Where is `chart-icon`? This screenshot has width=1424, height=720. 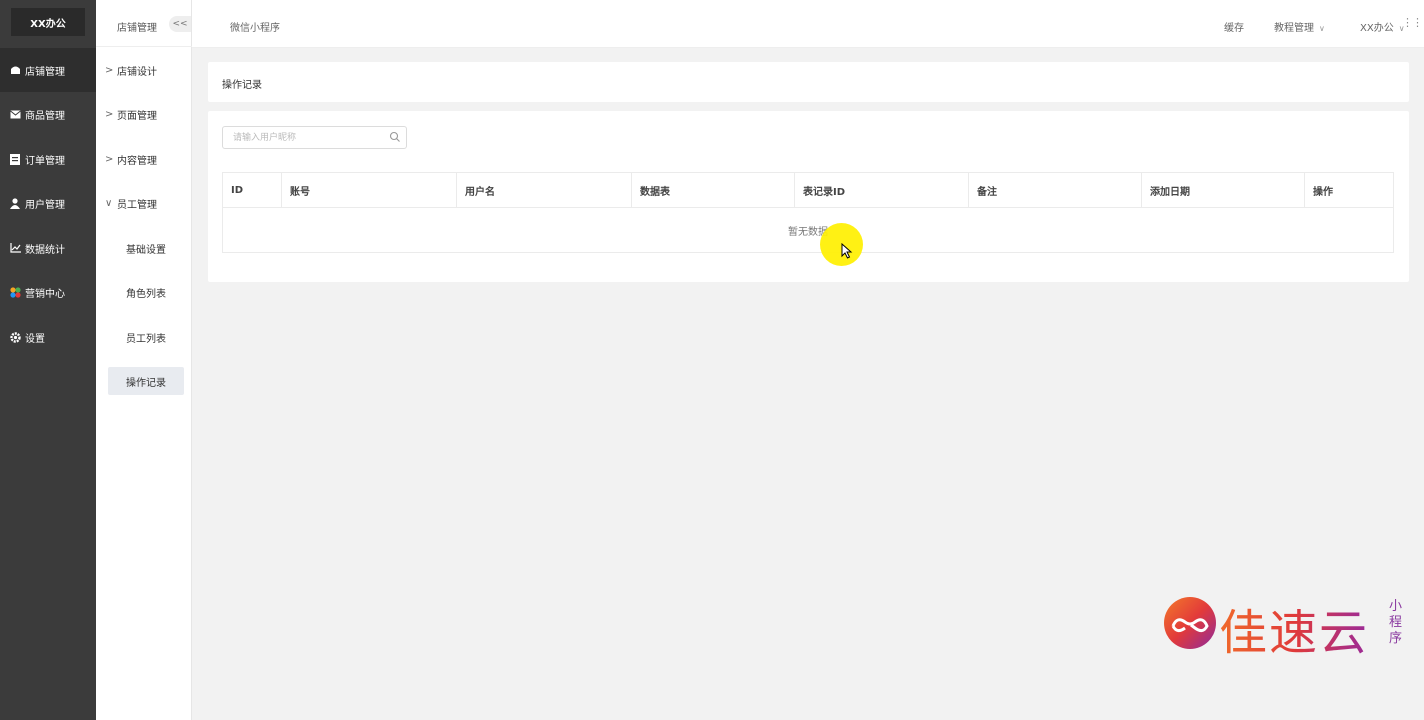
chart-icon is located at coordinates (15, 248).